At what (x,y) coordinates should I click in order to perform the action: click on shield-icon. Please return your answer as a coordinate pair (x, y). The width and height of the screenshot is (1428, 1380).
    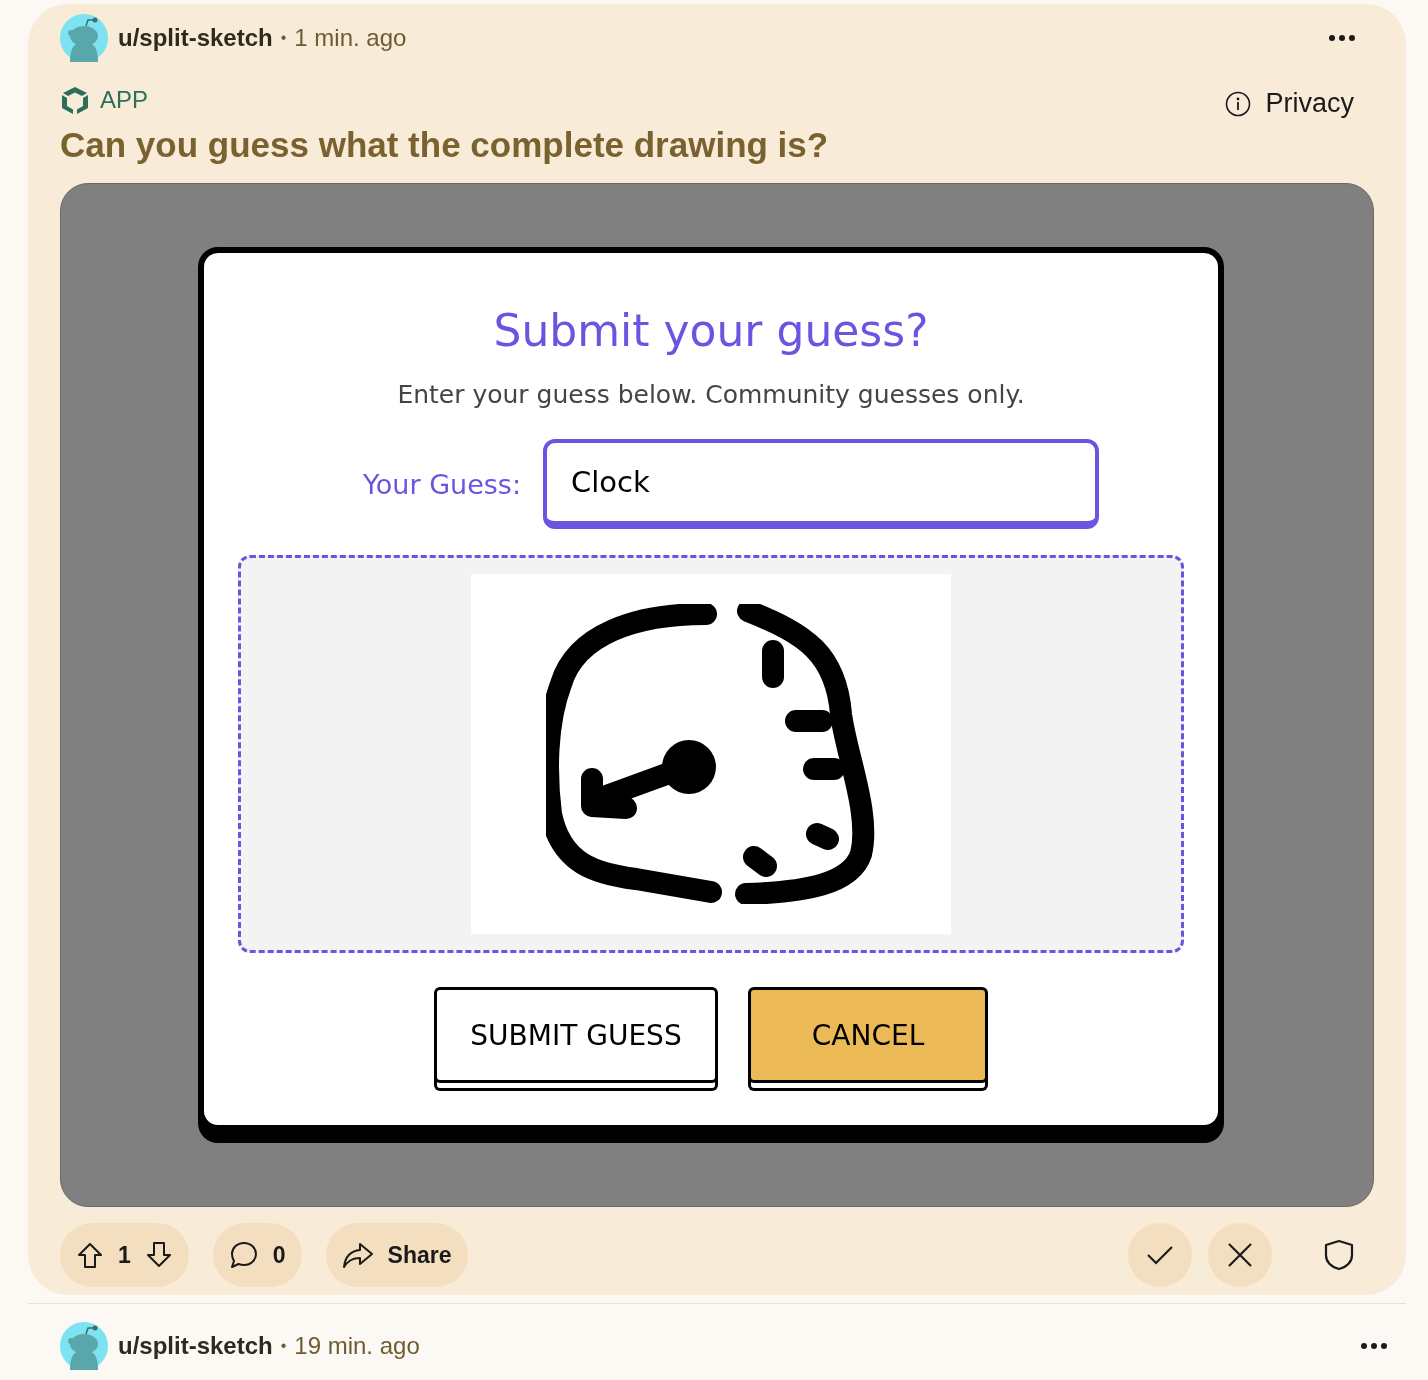
    Looking at the image, I should click on (1339, 1255).